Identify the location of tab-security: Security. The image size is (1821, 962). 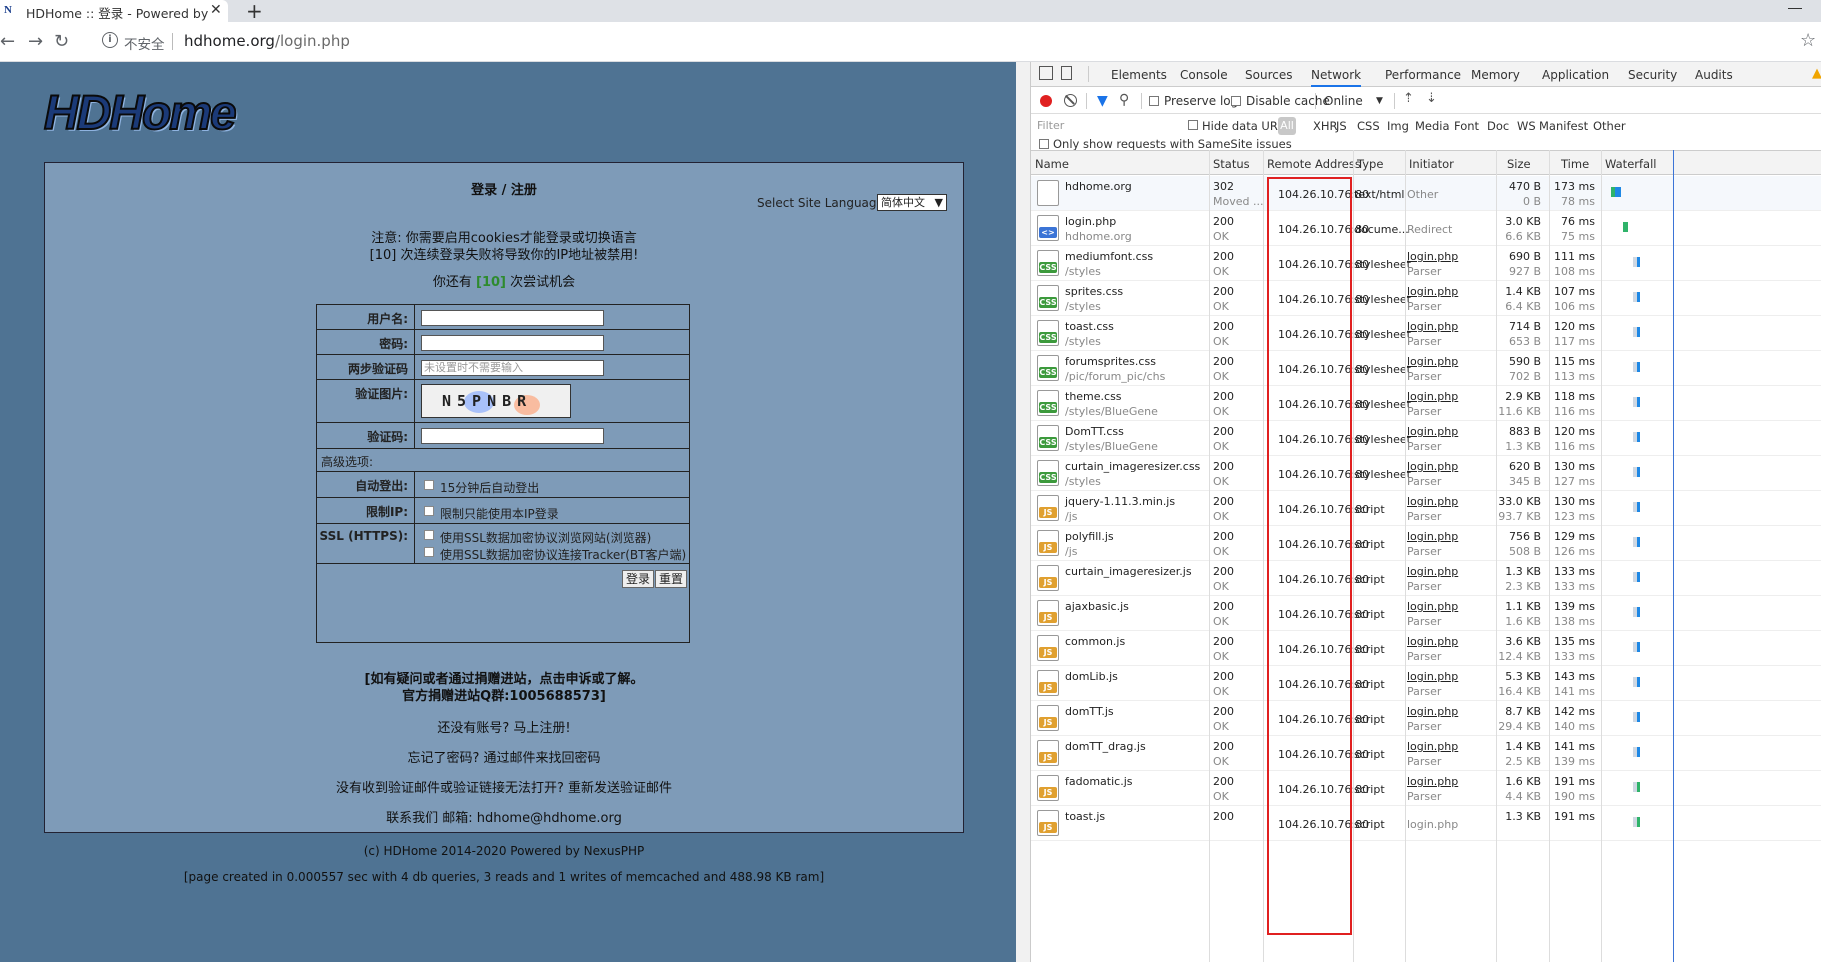
(1652, 75).